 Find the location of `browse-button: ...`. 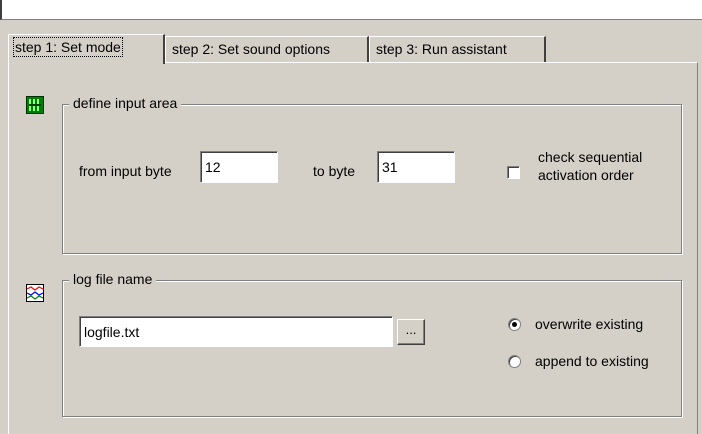

browse-button: ... is located at coordinates (411, 332).